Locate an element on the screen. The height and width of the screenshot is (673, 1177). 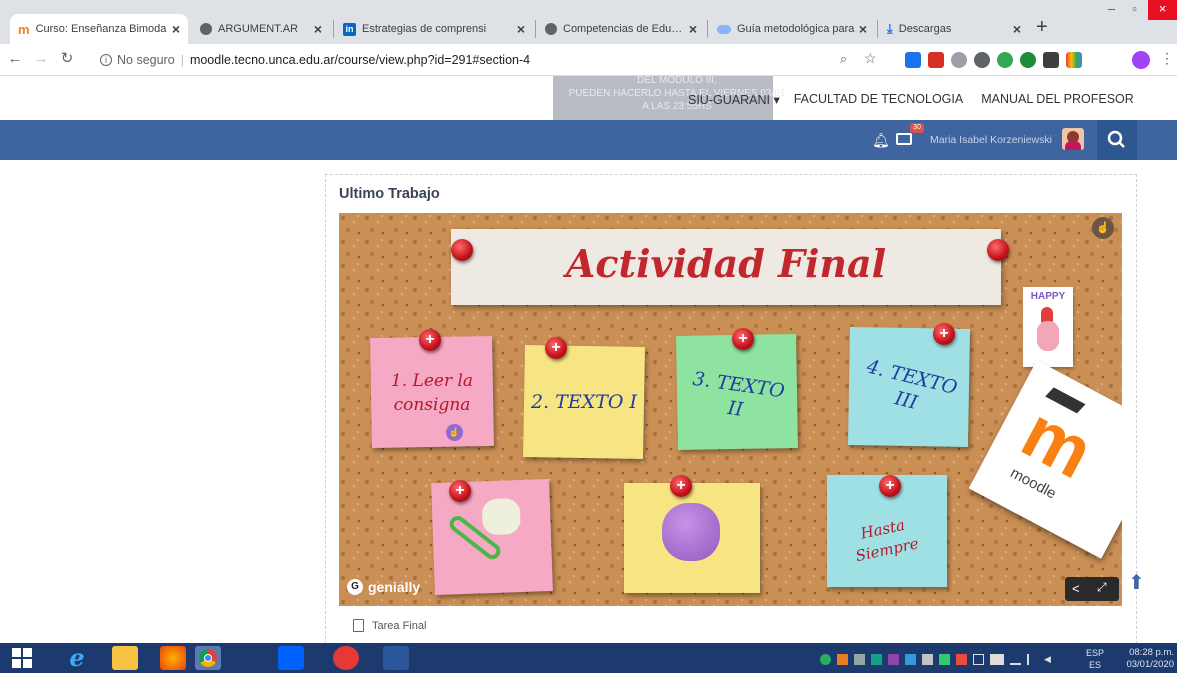
tab-descargas: ⤓ Descargas × is located at coordinates (954, 29).